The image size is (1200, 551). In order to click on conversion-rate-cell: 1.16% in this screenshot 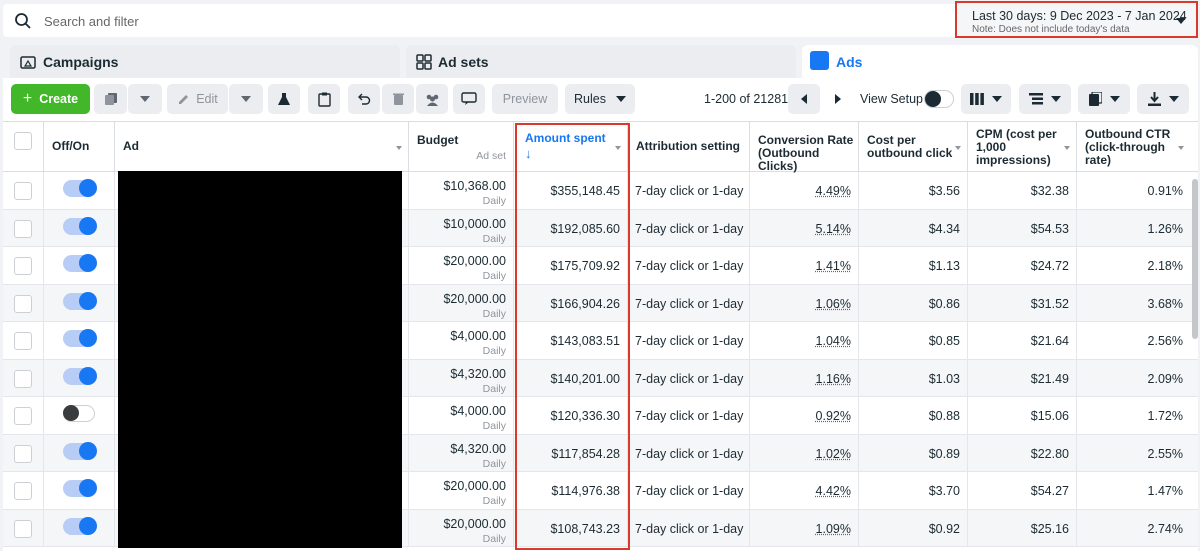, I will do `click(804, 378)`.